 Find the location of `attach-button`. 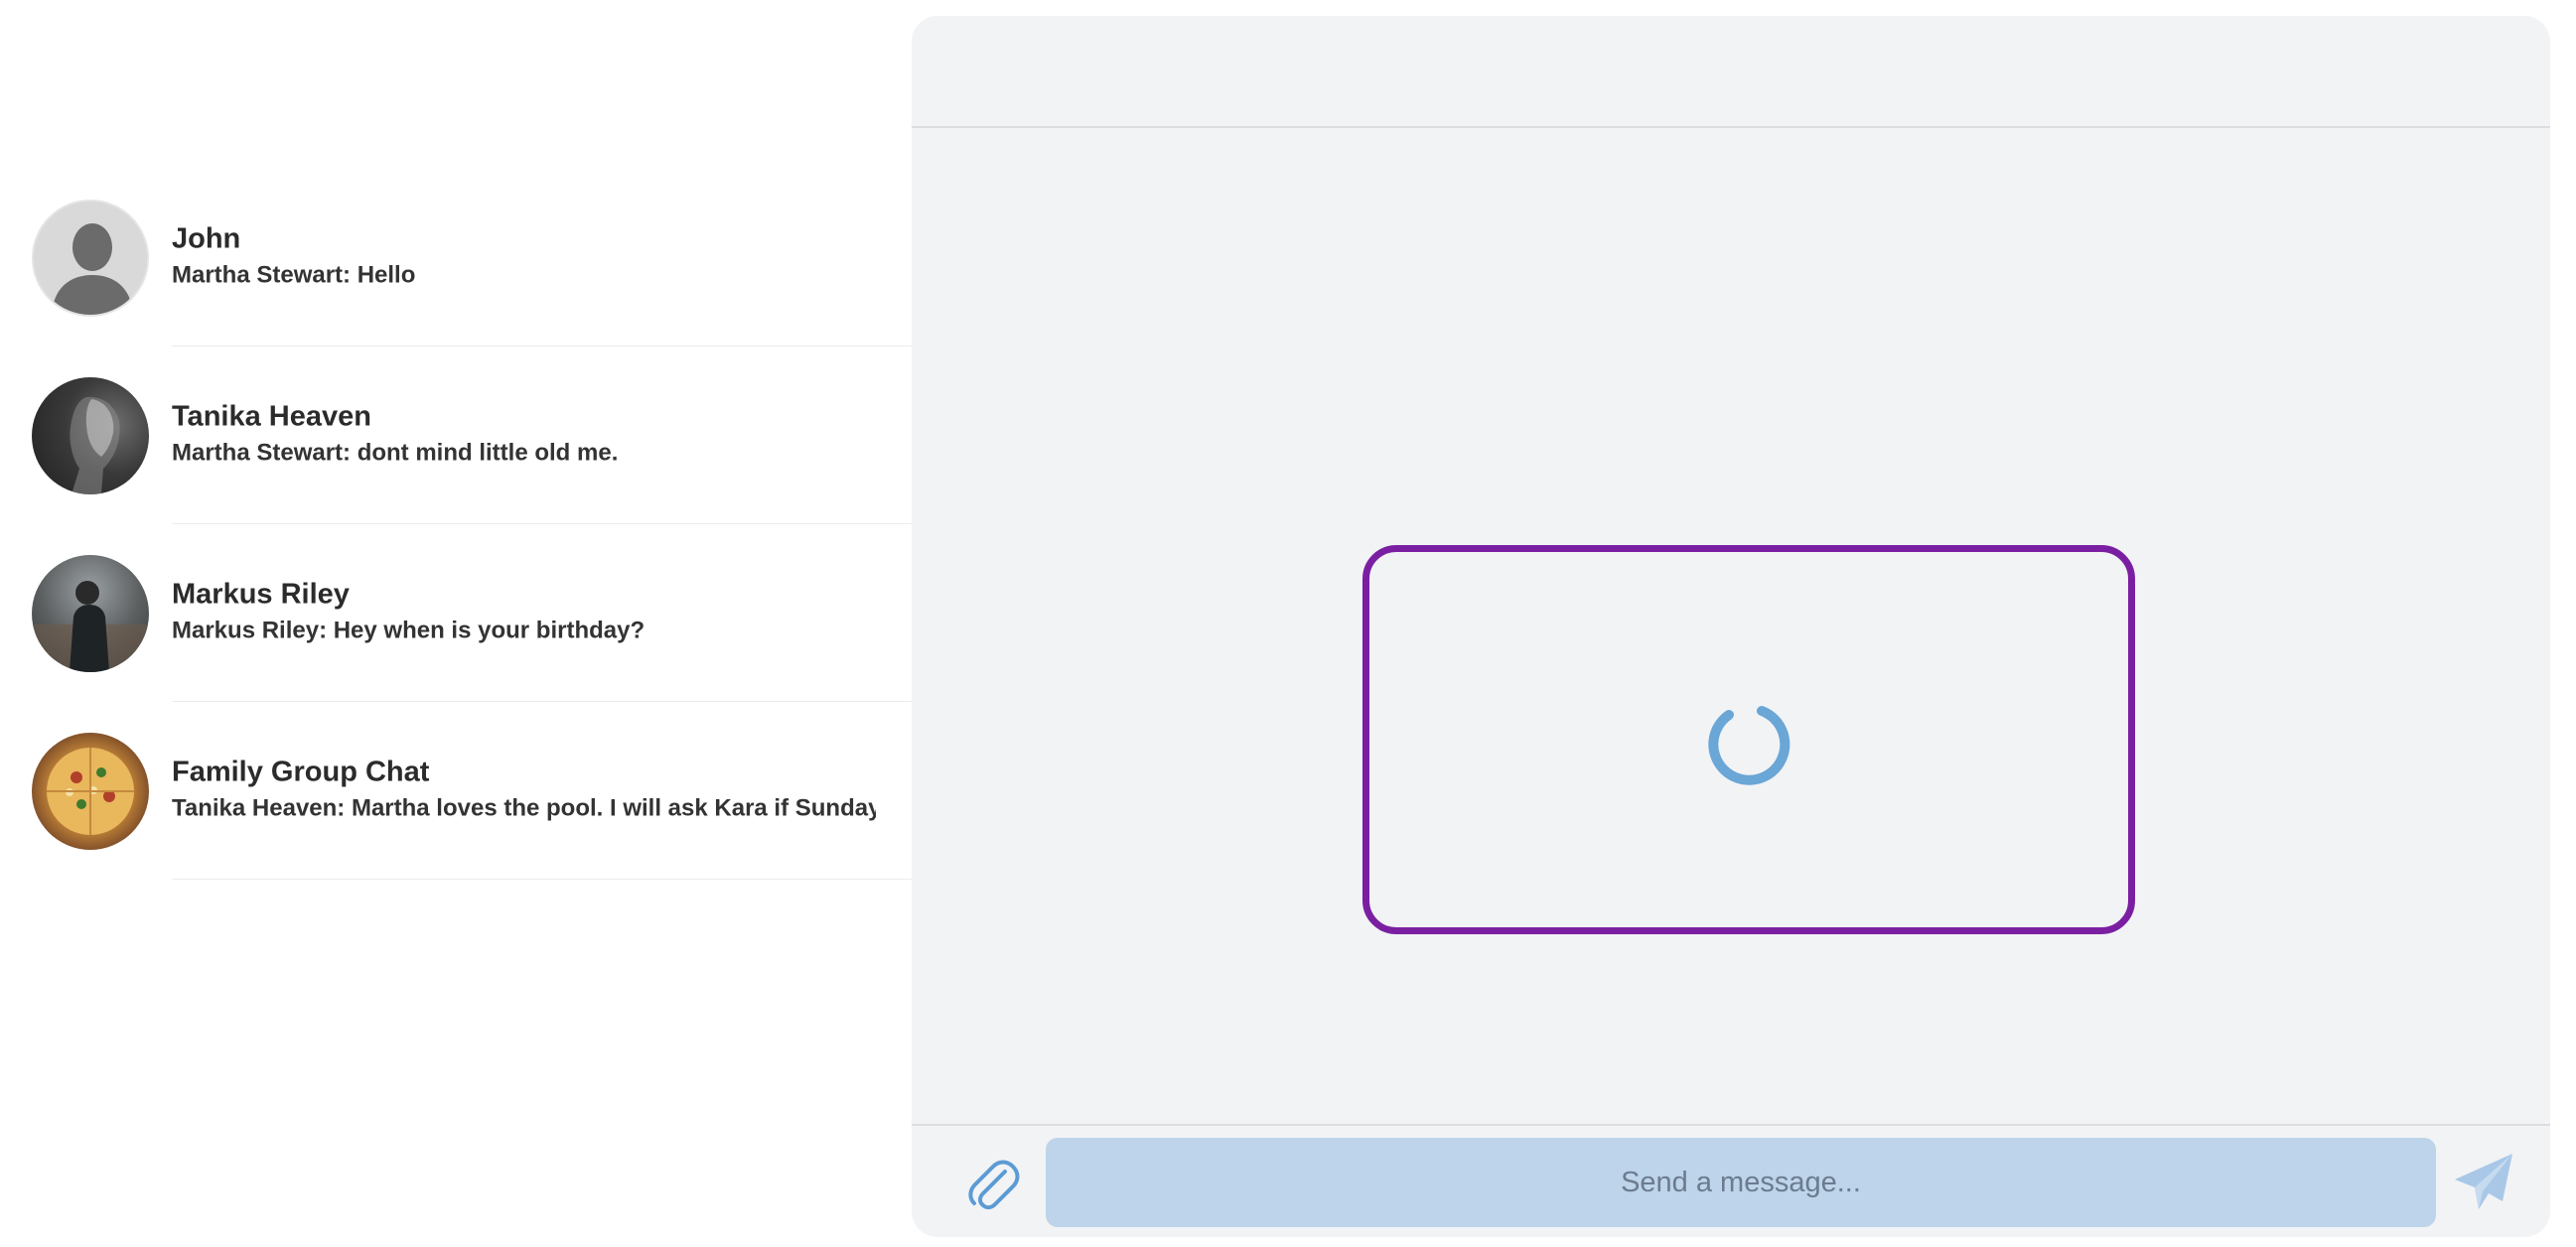

attach-button is located at coordinates (993, 1184).